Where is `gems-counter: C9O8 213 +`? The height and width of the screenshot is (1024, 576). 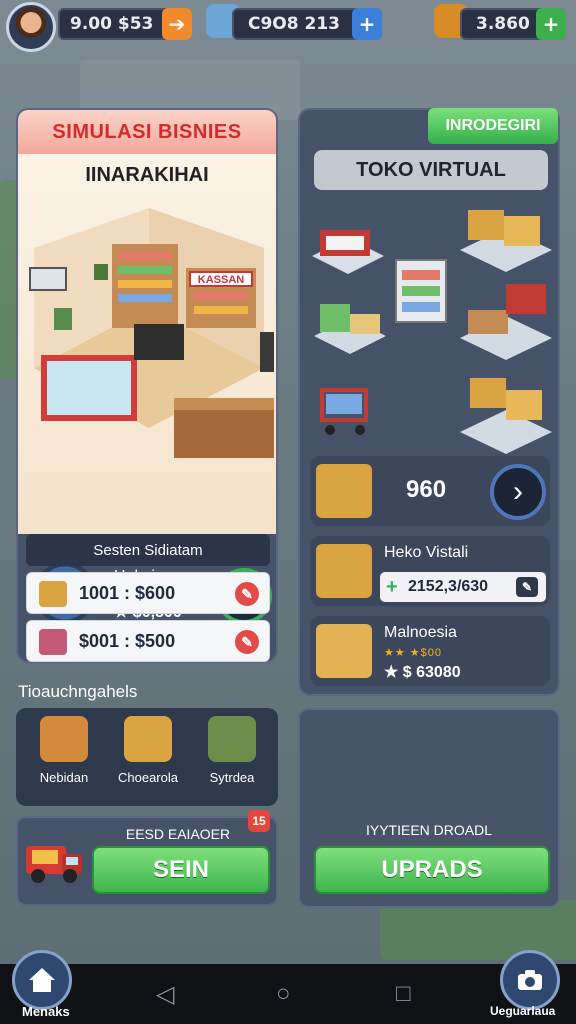 gems-counter: C9O8 213 + is located at coordinates (307, 24).